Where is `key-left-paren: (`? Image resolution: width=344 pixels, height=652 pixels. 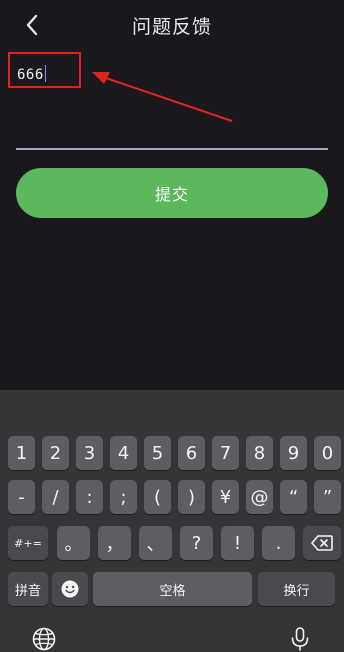
key-left-paren: ( is located at coordinates (157, 497).